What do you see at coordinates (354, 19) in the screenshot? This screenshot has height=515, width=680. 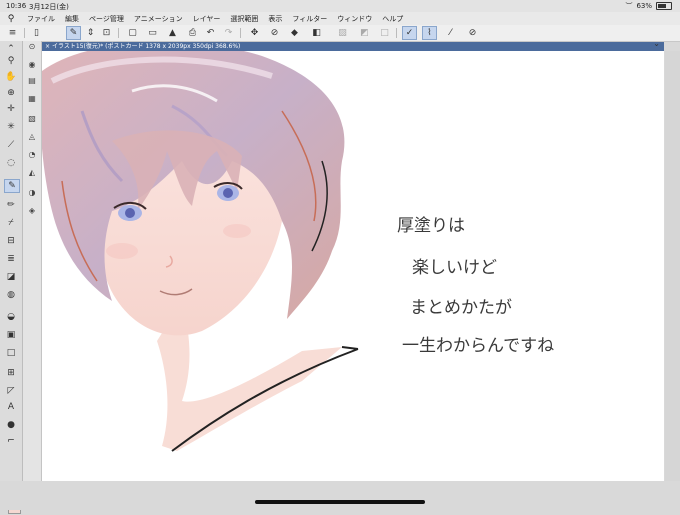 I see `menu-window: ウィンドウ` at bounding box center [354, 19].